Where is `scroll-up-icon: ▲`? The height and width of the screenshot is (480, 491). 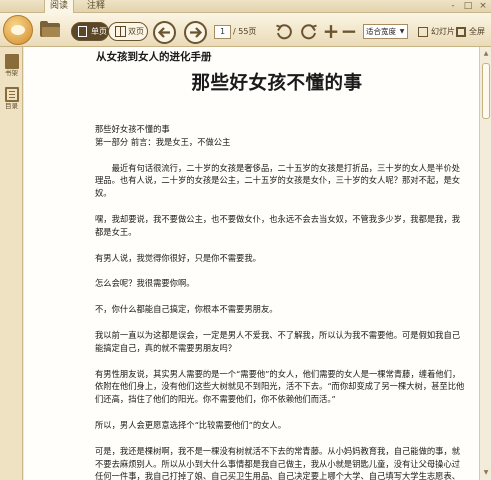
scroll-up-icon: ▲ is located at coordinates (486, 54).